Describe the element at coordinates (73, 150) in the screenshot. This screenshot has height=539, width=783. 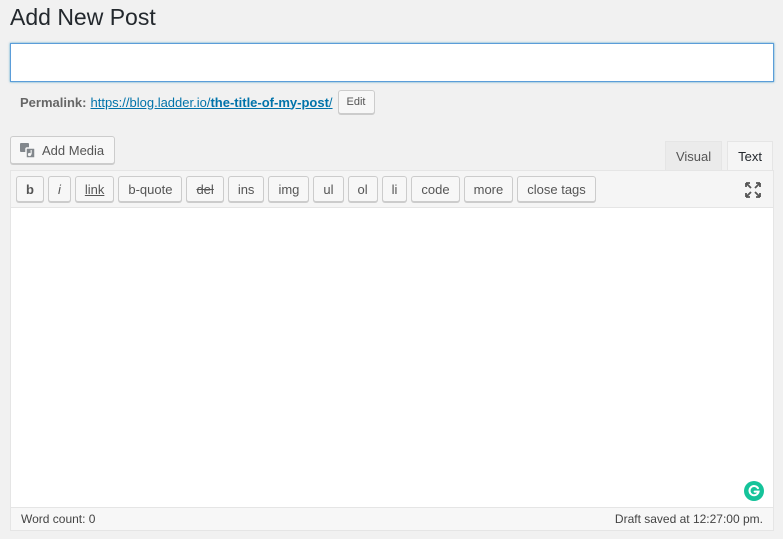
I see `add-media-label: Add Media` at that location.